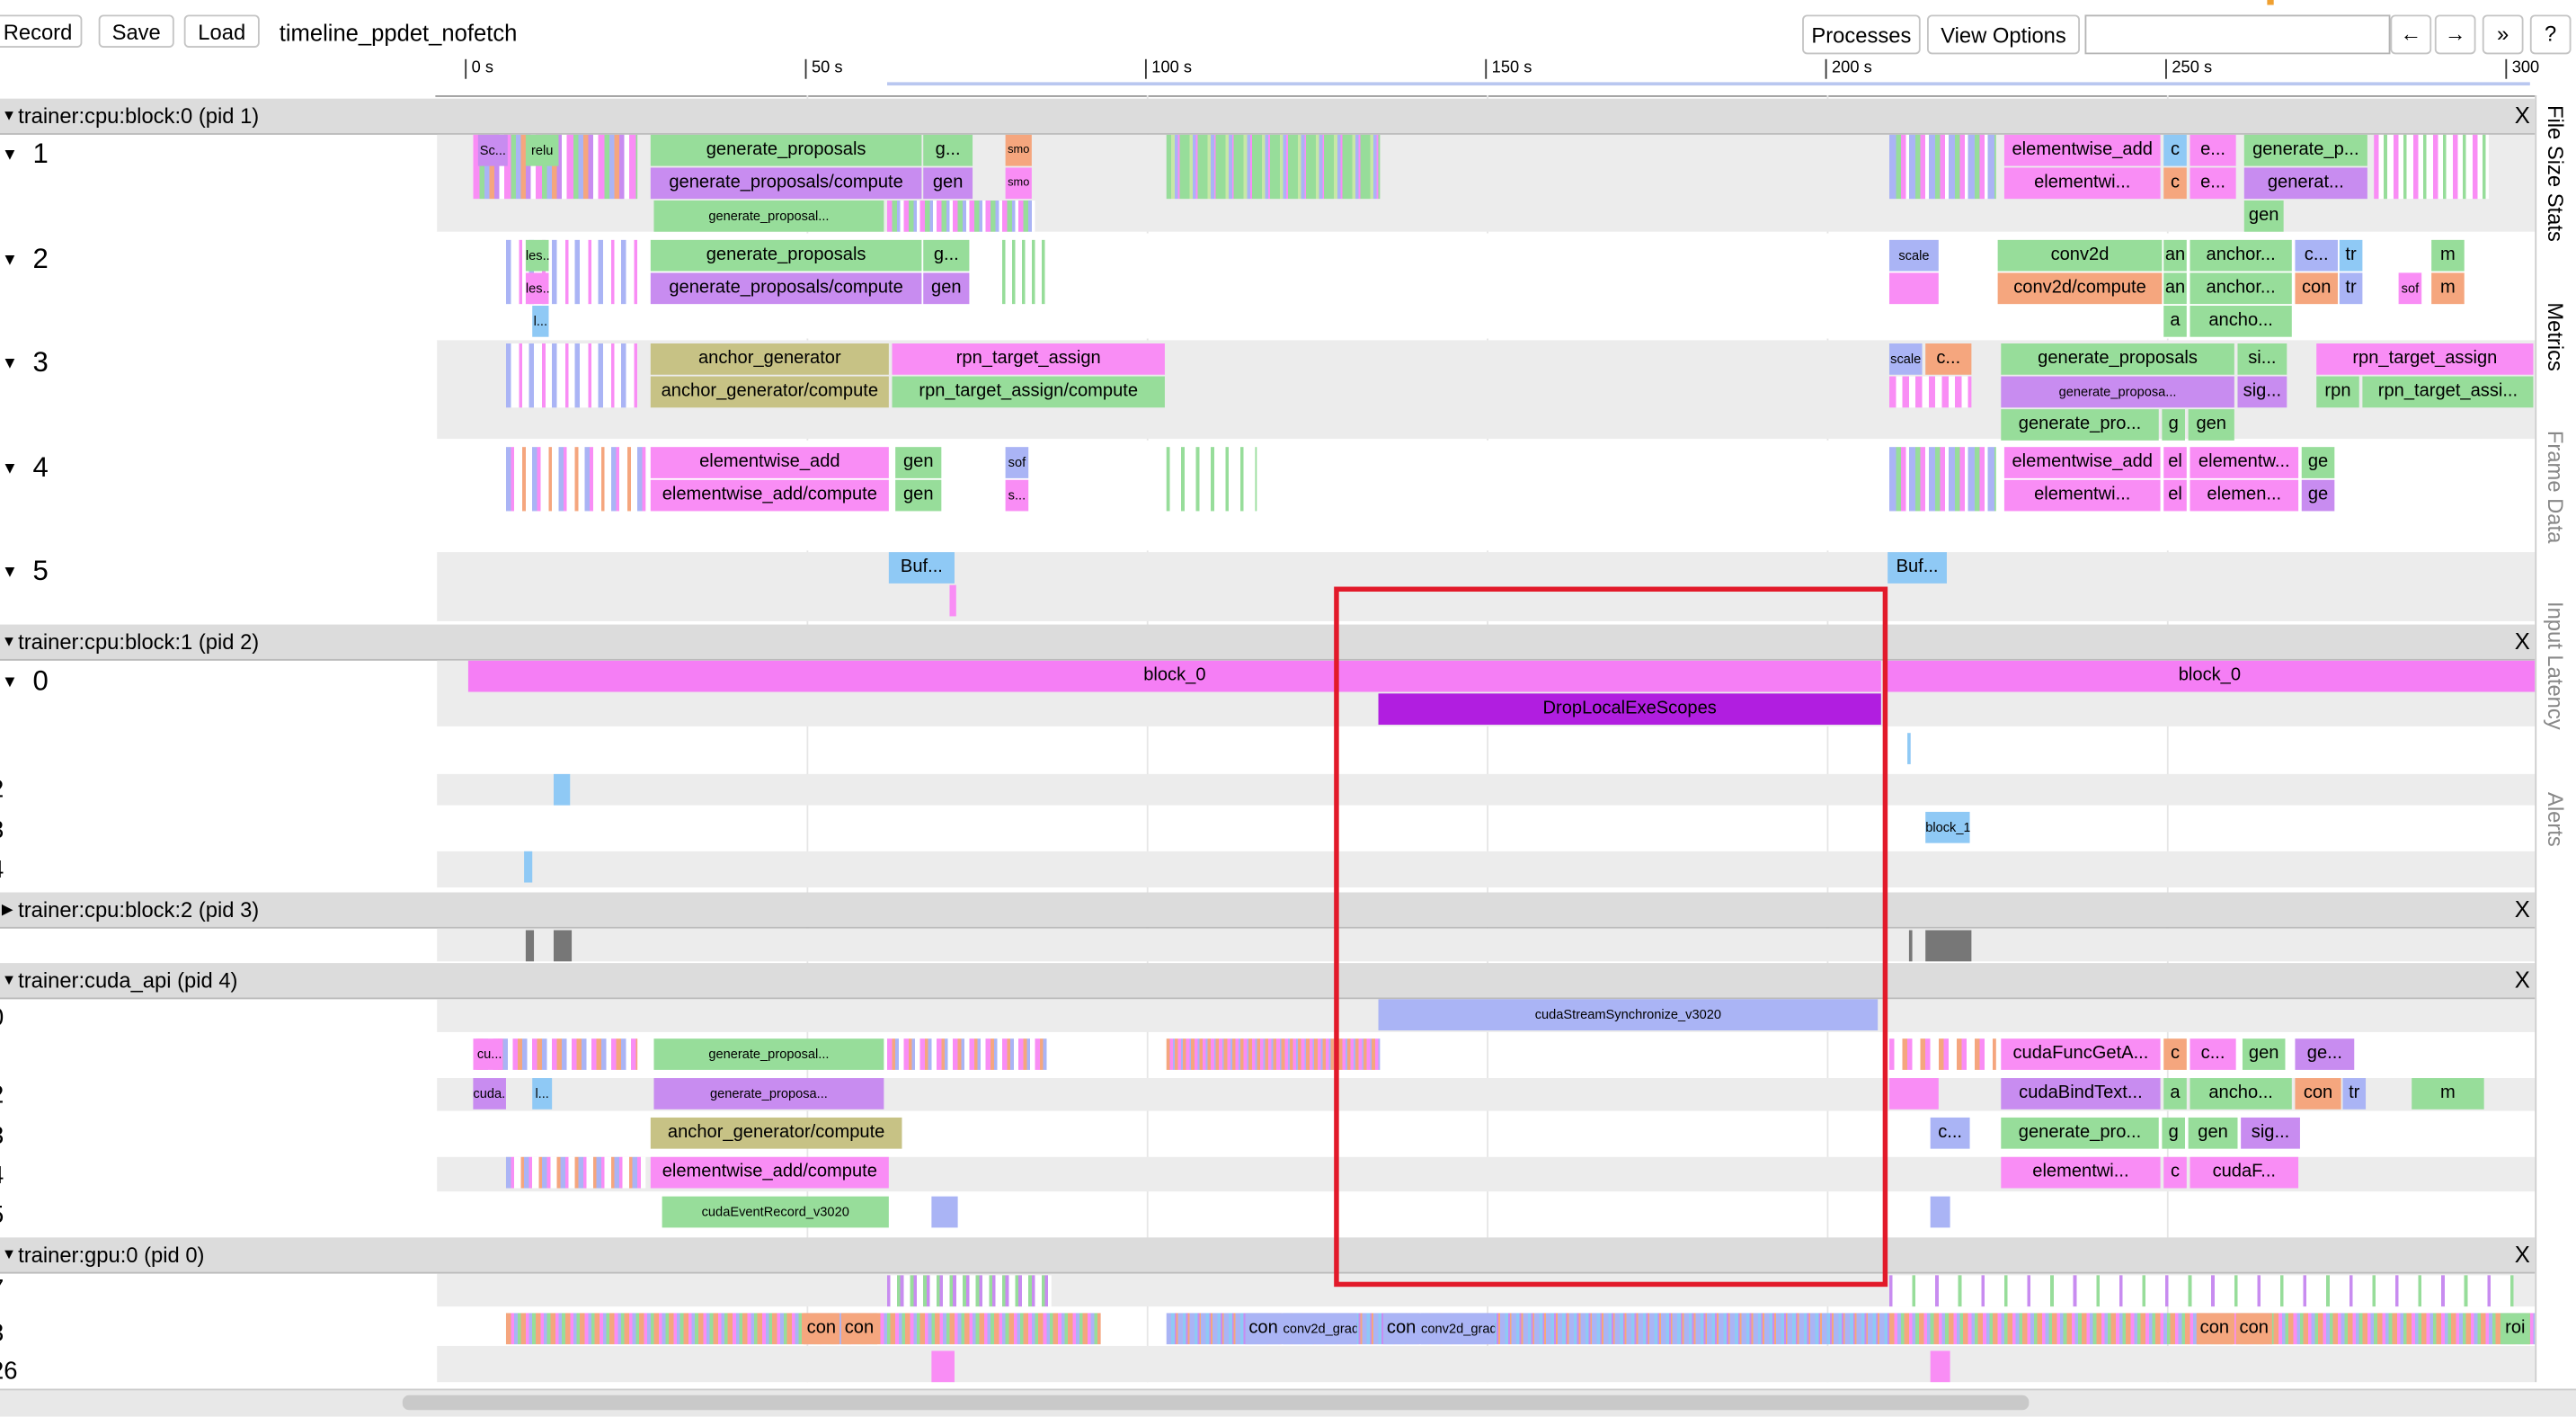 Image resolution: width=2576 pixels, height=1417 pixels. What do you see at coordinates (1268, 982) in the screenshot?
I see `process-header-pid4: ▼ trainer:cuda_api (pid 4) X` at bounding box center [1268, 982].